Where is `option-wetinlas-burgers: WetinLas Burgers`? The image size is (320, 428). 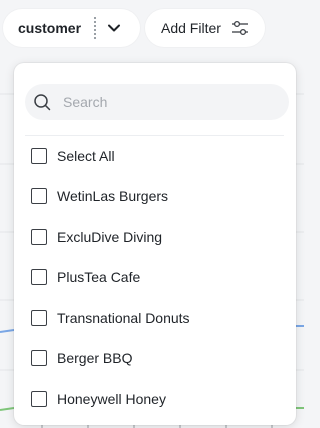 option-wetinlas-burgers: WetinLas Burgers is located at coordinates (151, 196).